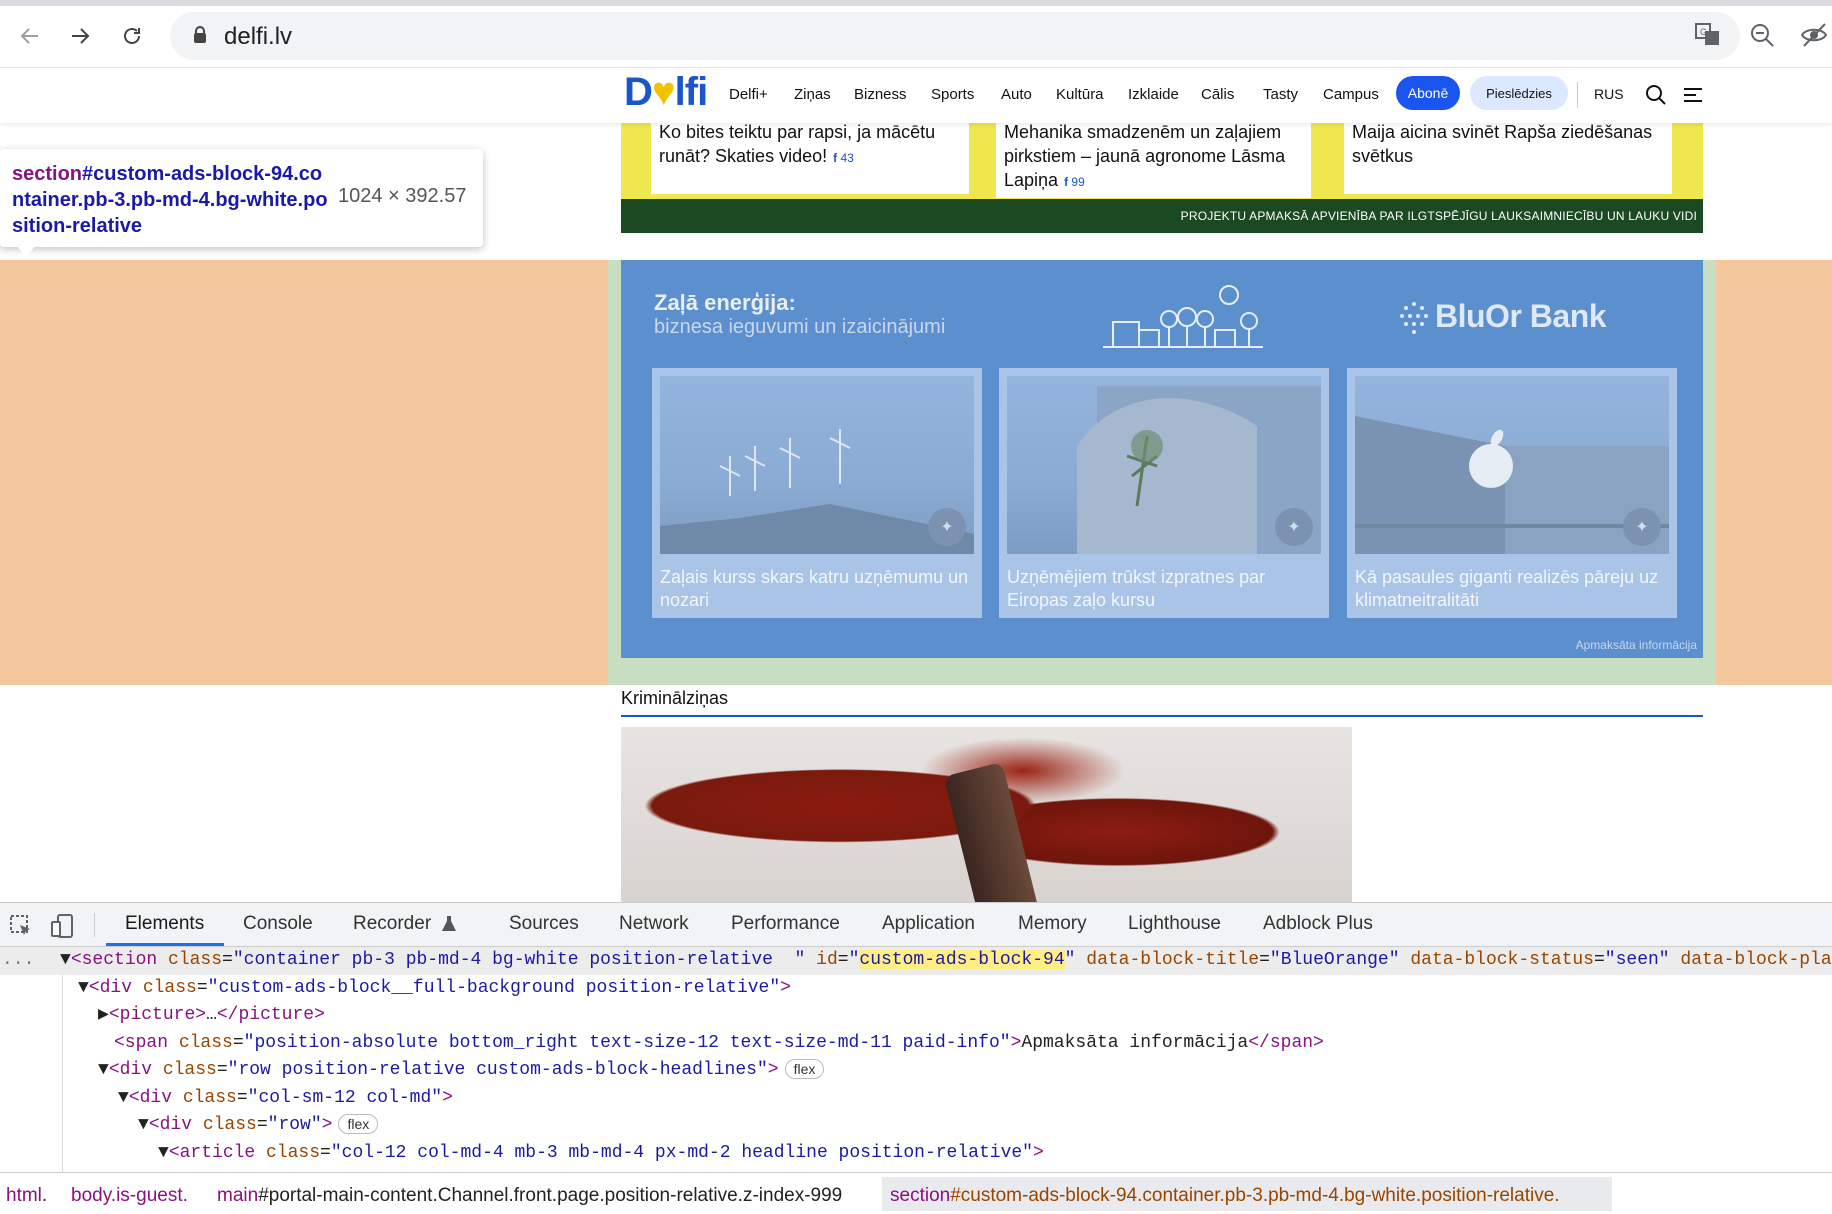 The width and height of the screenshot is (1832, 1214). I want to click on bluor-logo-icon, so click(1414, 318).